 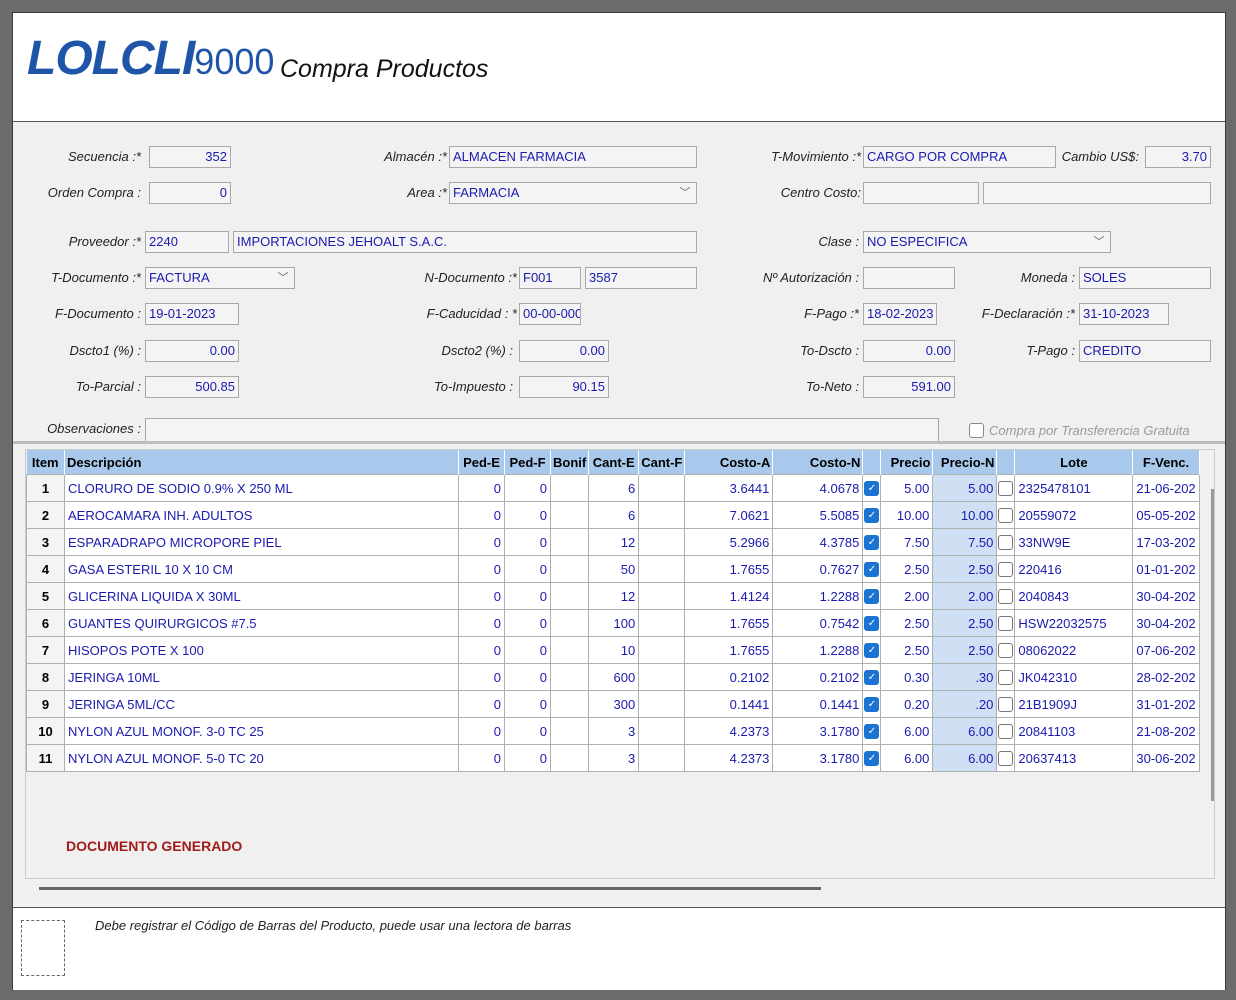 I want to click on cell-item: 11, so click(x=45, y=758).